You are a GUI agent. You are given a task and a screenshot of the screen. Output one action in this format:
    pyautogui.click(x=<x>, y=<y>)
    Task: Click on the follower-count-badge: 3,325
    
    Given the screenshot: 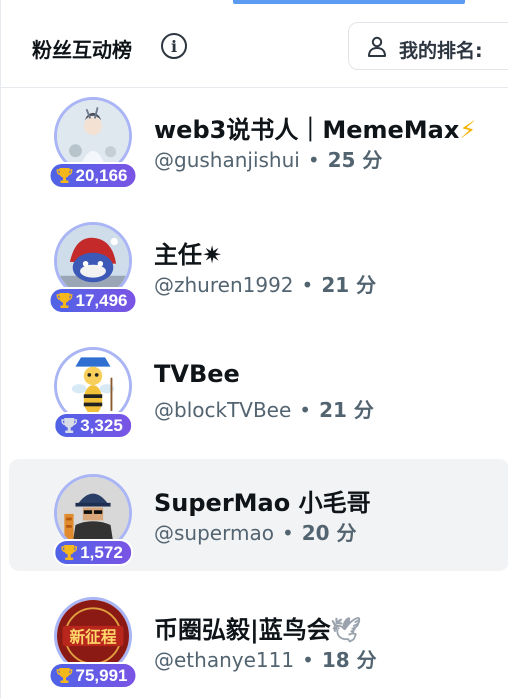 What is the action you would take?
    pyautogui.click(x=93, y=425)
    